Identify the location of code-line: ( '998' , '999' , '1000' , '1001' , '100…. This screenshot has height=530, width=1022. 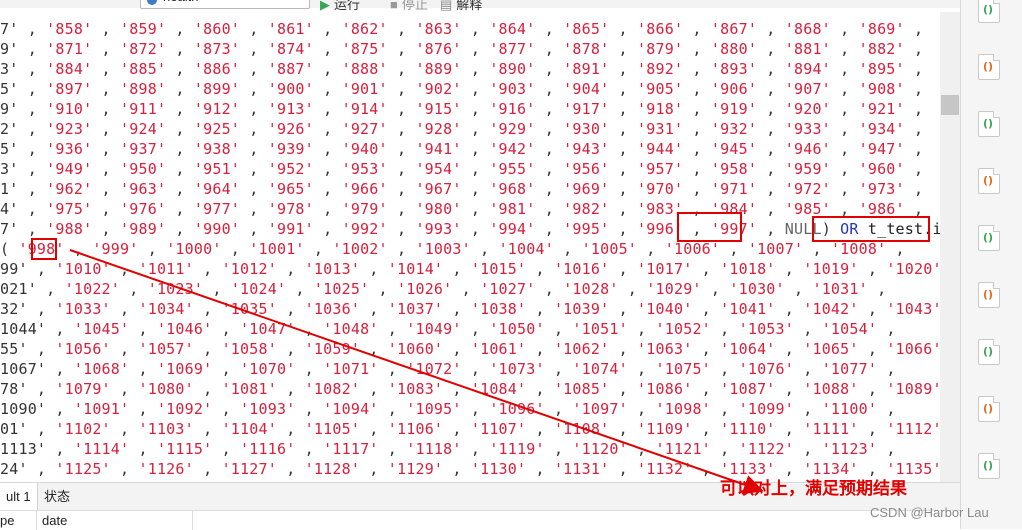
(452, 249).